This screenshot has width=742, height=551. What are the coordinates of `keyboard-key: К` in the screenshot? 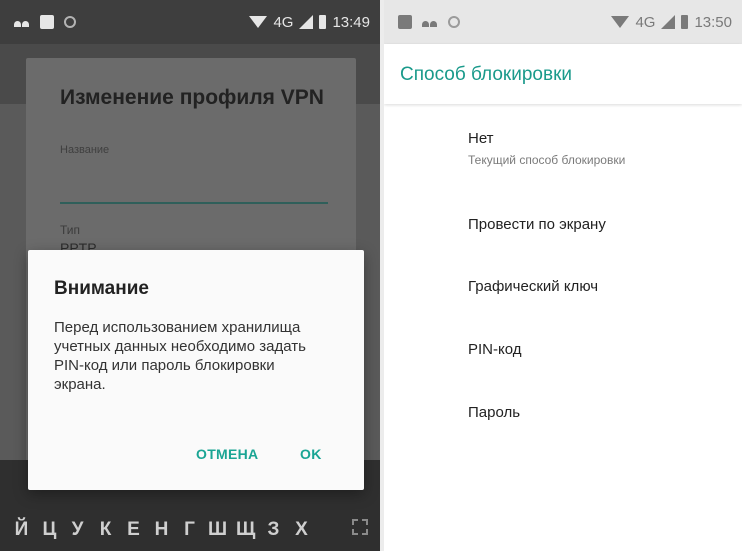 It's located at (105, 530).